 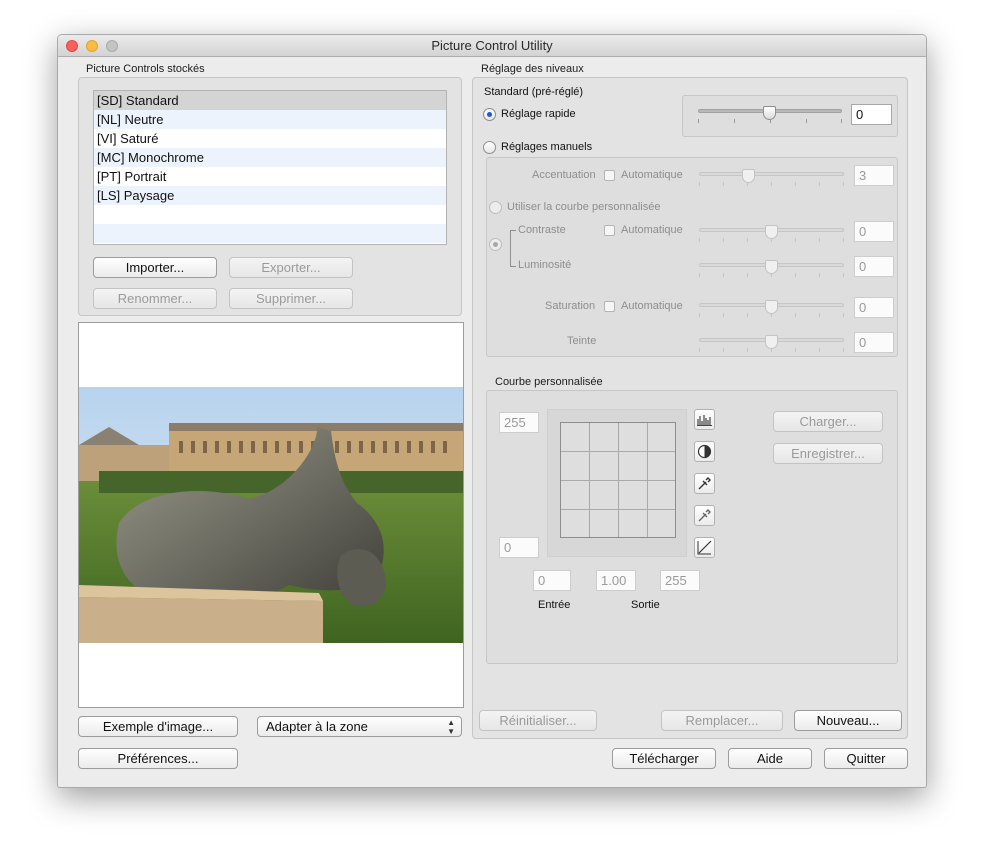 What do you see at coordinates (519, 547) in the screenshot?
I see `output-min-field: 0` at bounding box center [519, 547].